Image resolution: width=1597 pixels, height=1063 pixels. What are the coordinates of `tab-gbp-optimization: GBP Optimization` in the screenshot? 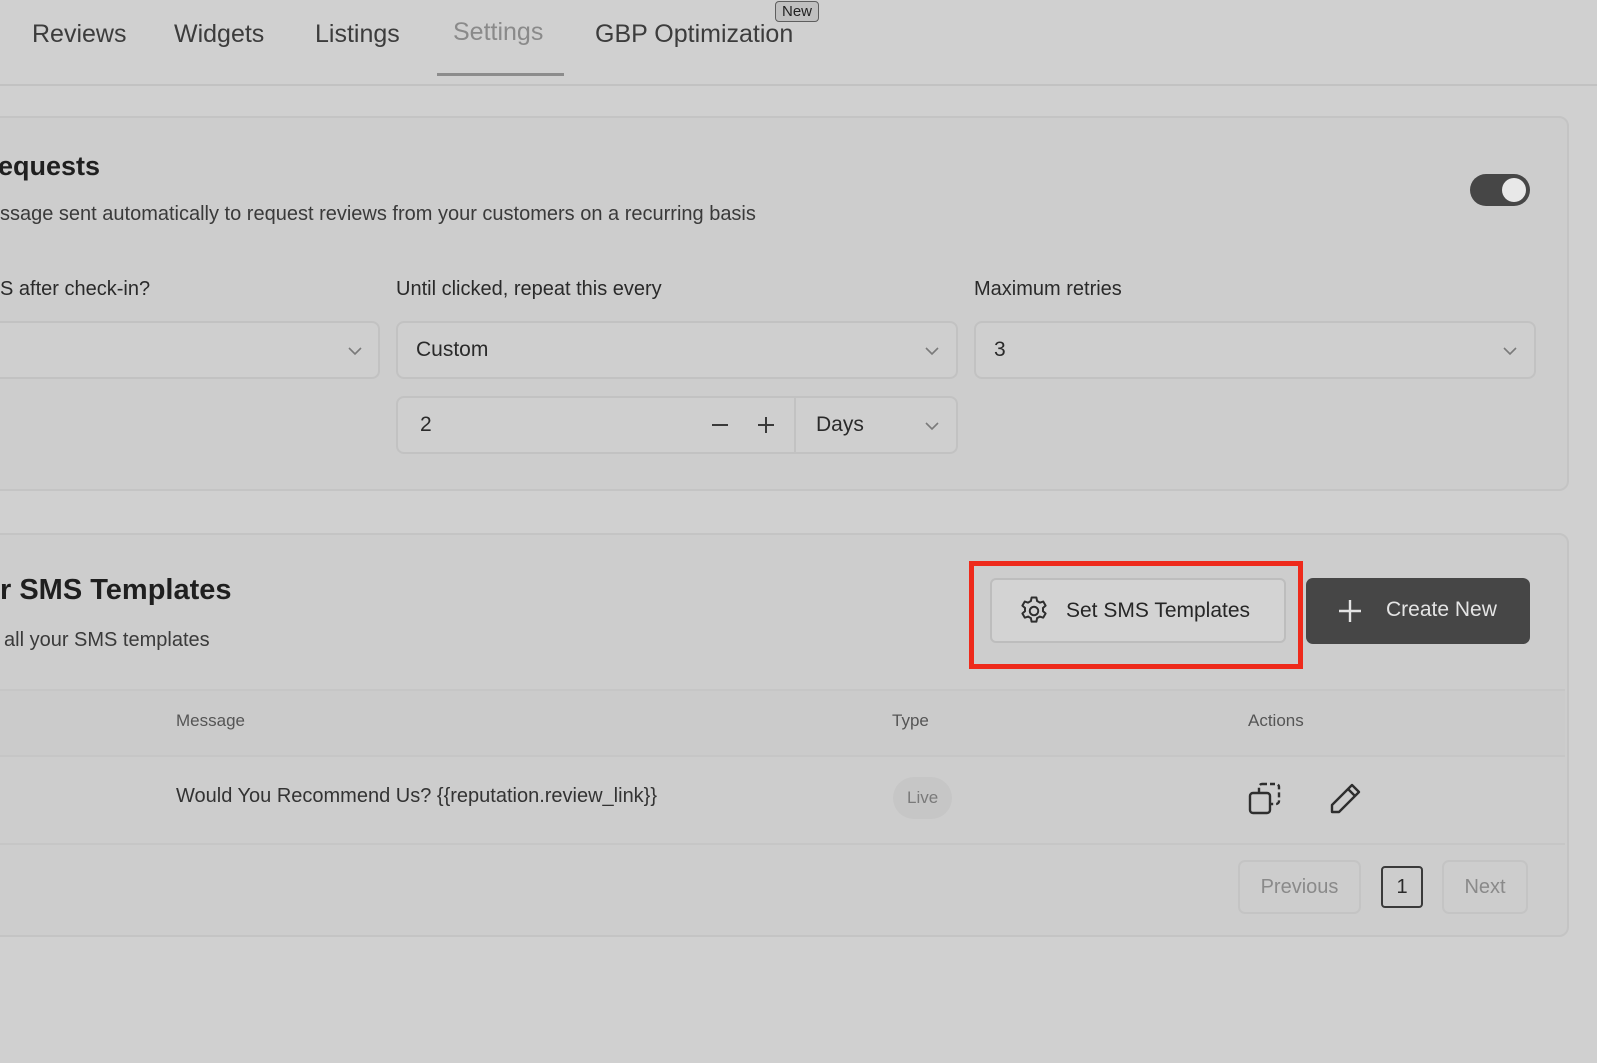 It's located at (694, 34).